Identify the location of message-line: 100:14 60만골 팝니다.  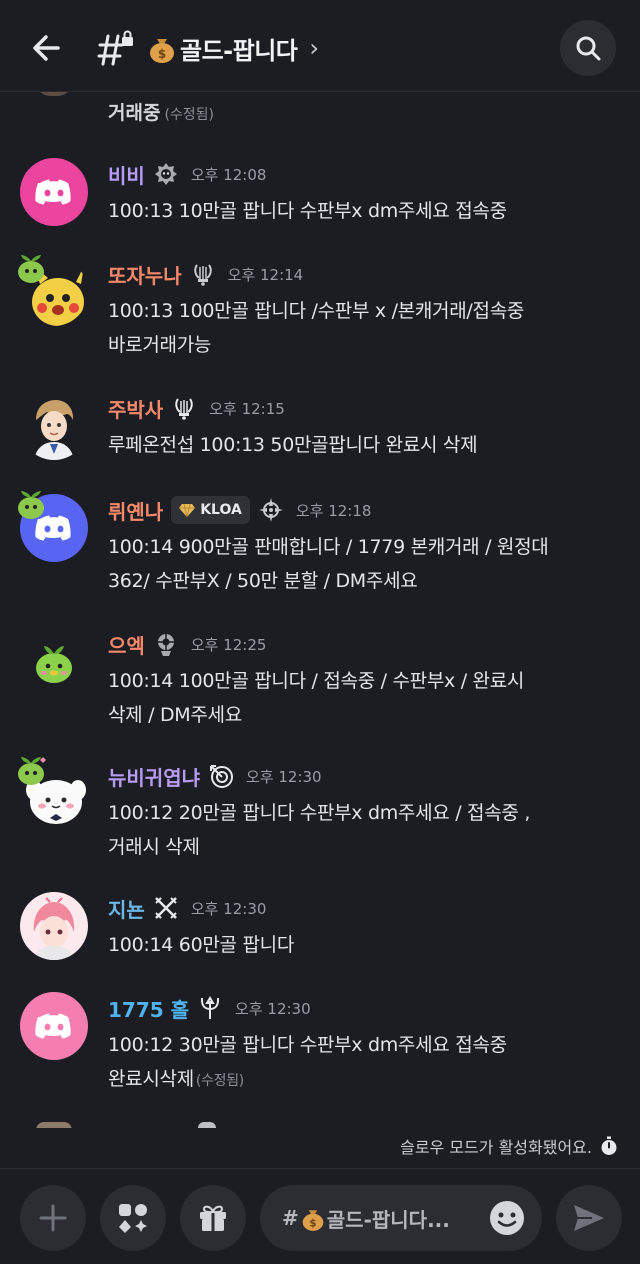
(201, 945).